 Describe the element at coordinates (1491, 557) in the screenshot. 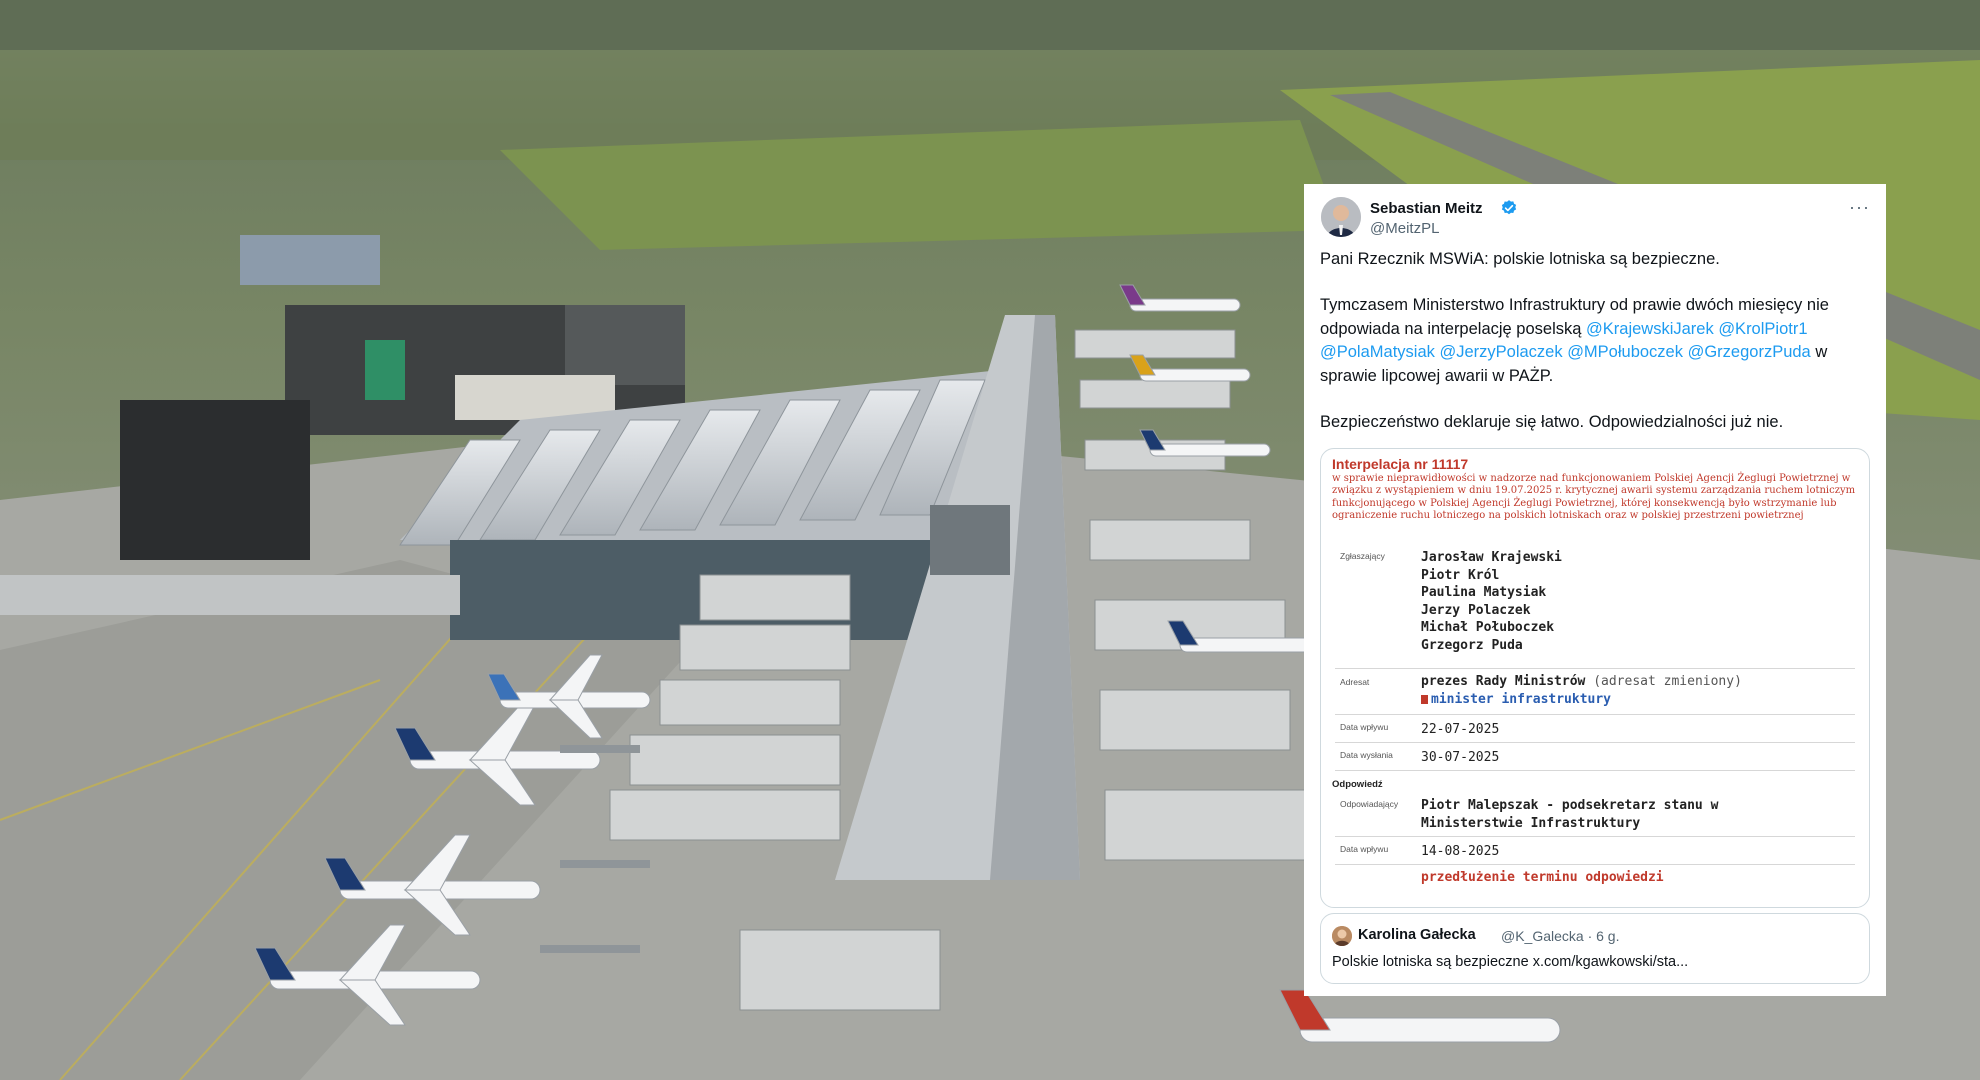

I see `submitter-name: Jarosław Krajewski` at that location.